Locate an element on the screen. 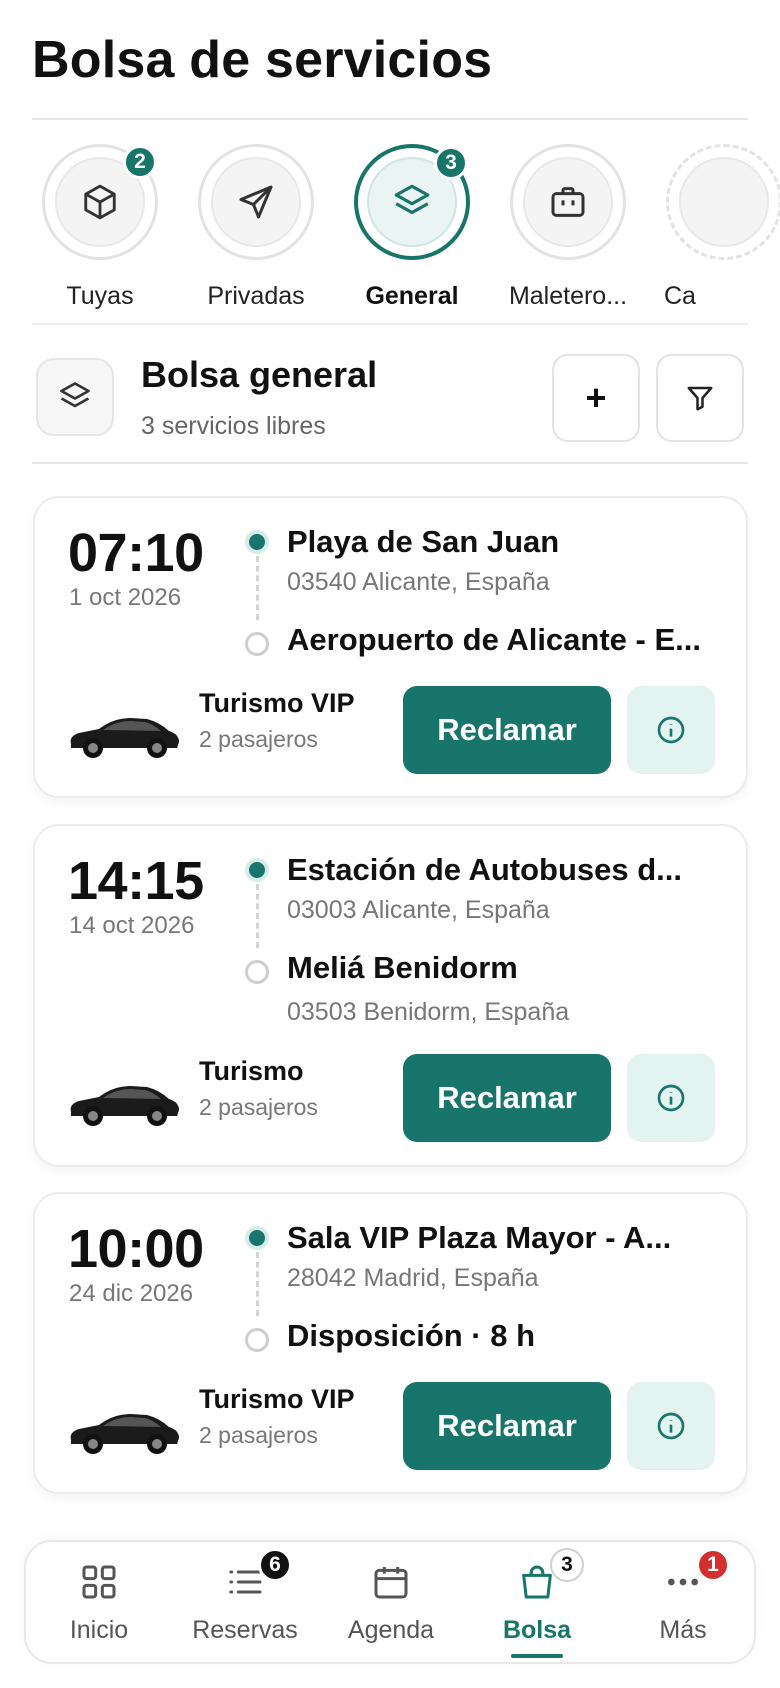  category-label: Privadas is located at coordinates (256, 296).